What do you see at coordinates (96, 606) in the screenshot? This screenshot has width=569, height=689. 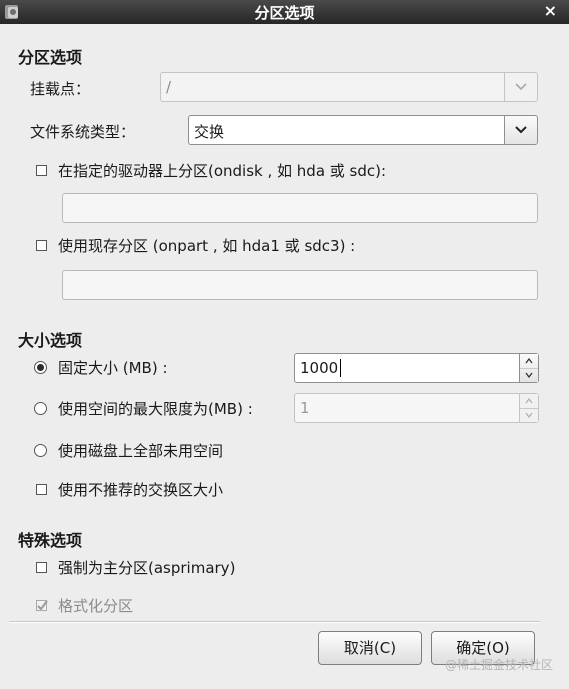 I see `format-label: 格式化分区` at bounding box center [96, 606].